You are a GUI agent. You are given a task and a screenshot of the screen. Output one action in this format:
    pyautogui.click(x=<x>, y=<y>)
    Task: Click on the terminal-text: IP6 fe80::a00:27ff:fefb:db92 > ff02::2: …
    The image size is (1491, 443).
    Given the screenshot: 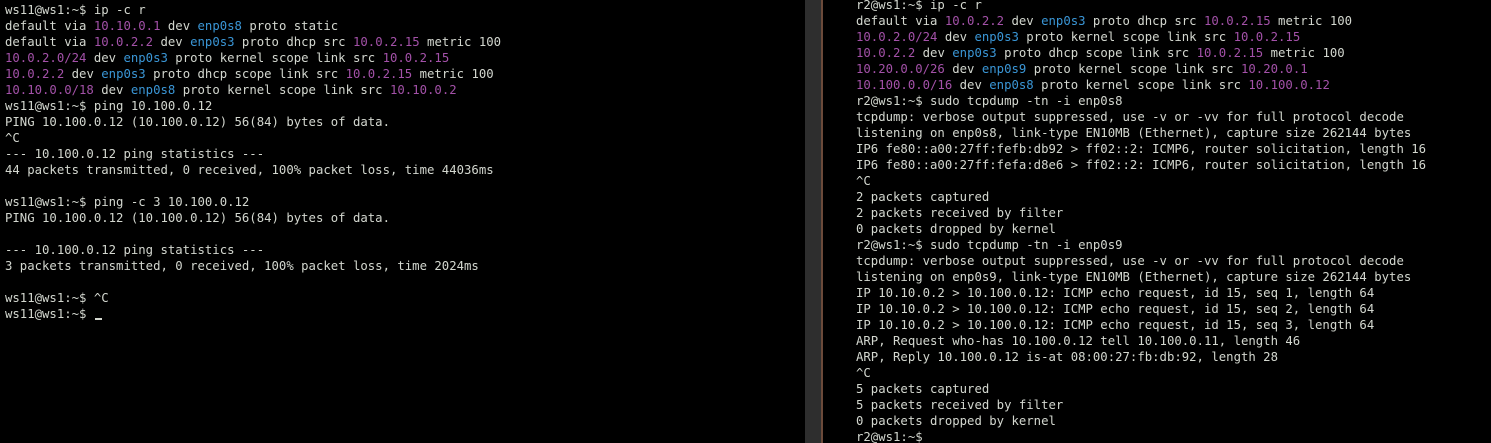 What is the action you would take?
    pyautogui.click(x=1141, y=149)
    